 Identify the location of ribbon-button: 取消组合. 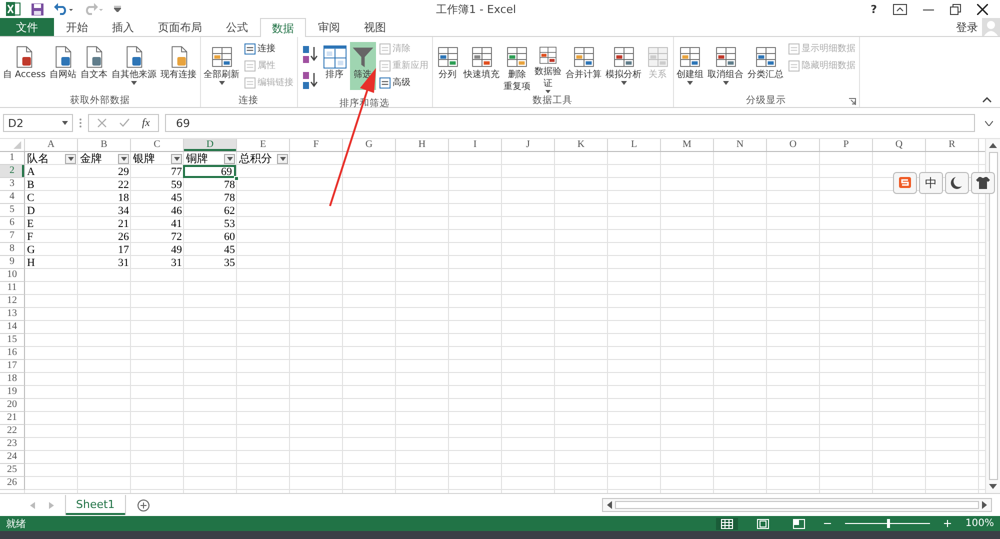
(725, 66).